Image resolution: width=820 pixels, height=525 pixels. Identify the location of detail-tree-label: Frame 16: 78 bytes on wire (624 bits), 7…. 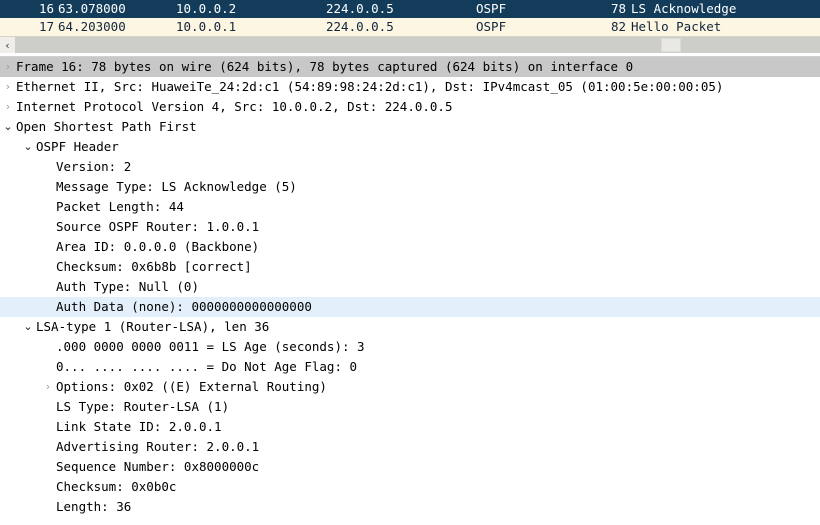
(325, 66).